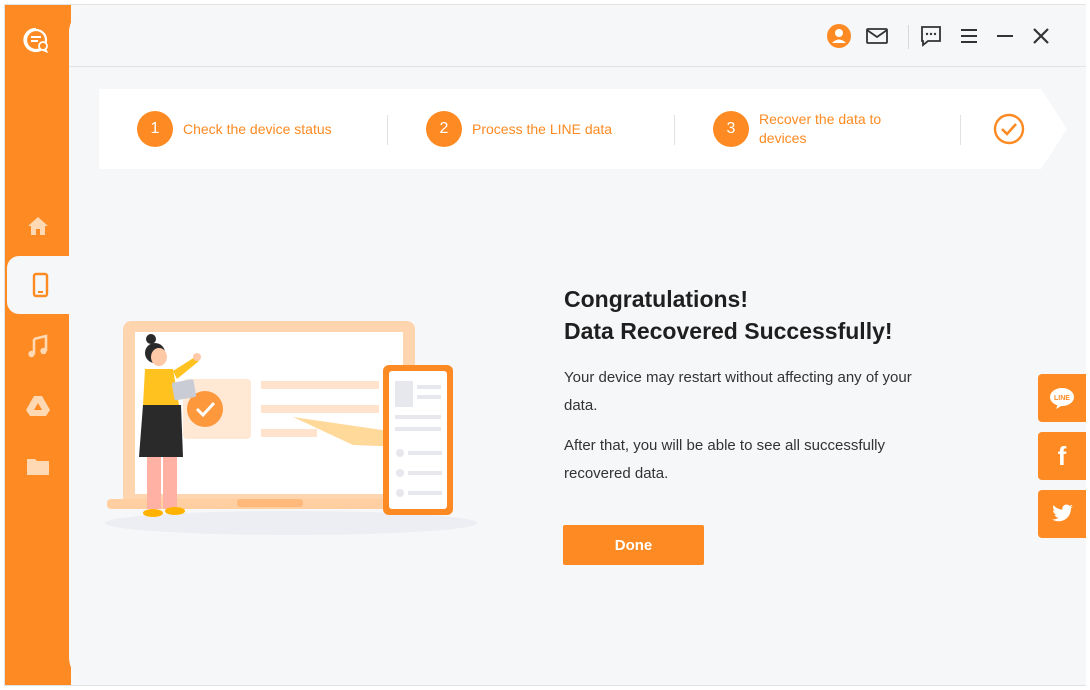 The width and height of the screenshot is (1090, 690). Describe the element at coordinates (444, 129) in the screenshot. I see `step-number: 2` at that location.